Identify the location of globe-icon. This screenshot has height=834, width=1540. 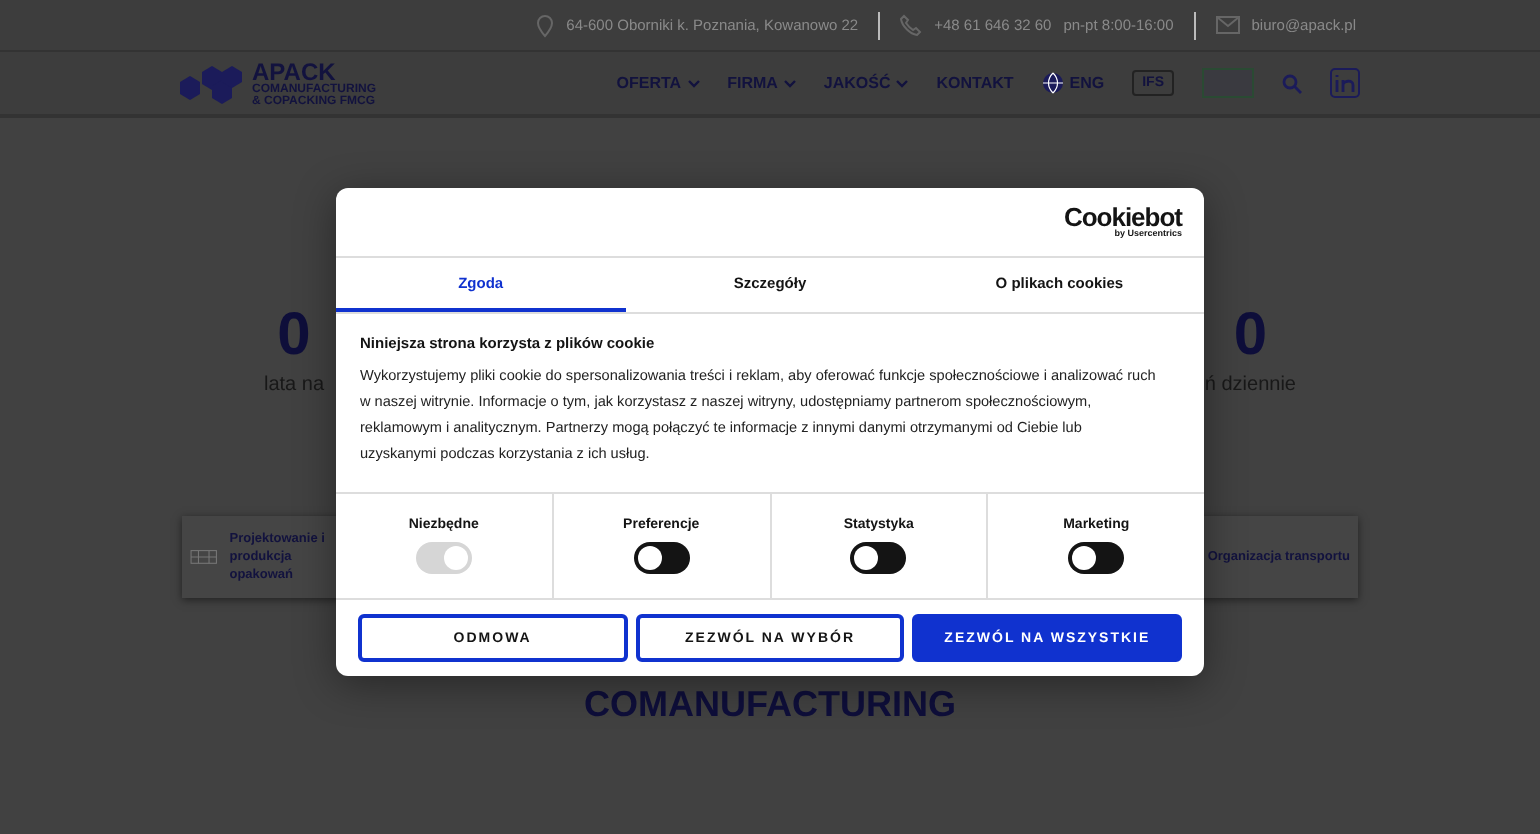
(1052, 83).